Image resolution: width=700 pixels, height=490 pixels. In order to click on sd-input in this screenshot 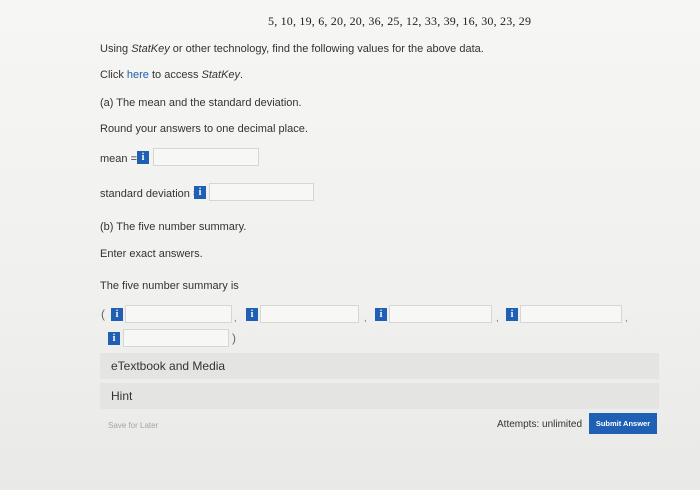, I will do `click(261, 192)`.